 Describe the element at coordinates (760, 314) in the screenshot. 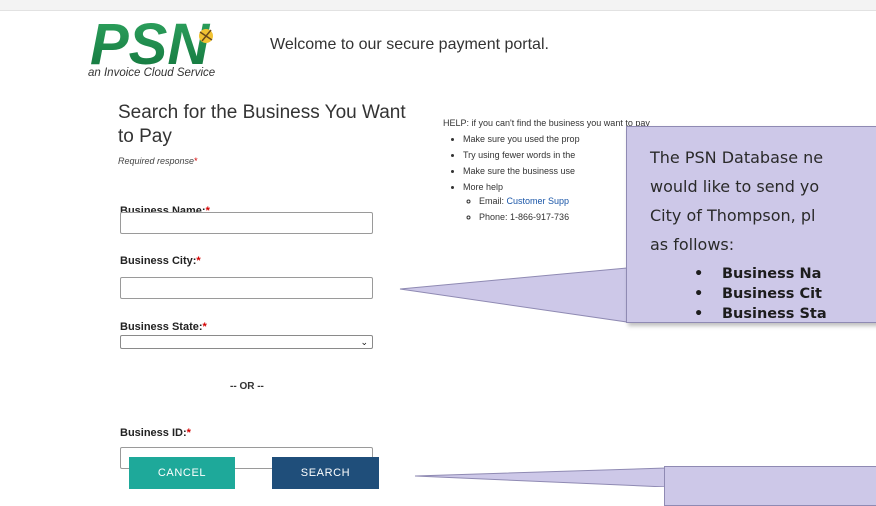

I see `callout-bullet: • Business Sta` at that location.